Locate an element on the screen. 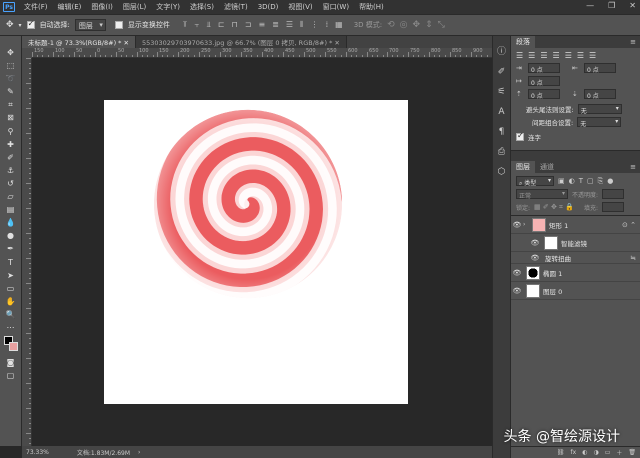 The width and height of the screenshot is (640, 458). filter-shape-icon: ▢ is located at coordinates (590, 181).